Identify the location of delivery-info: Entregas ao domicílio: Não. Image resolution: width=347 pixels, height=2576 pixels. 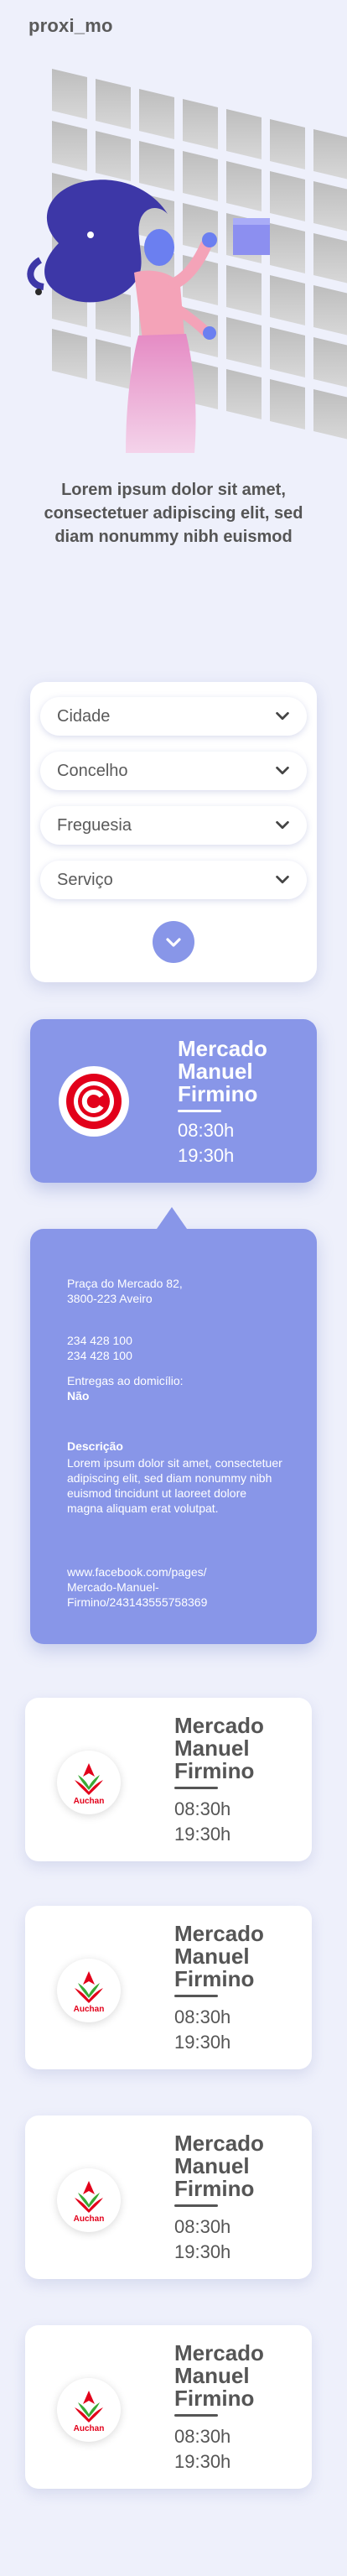
(176, 1388).